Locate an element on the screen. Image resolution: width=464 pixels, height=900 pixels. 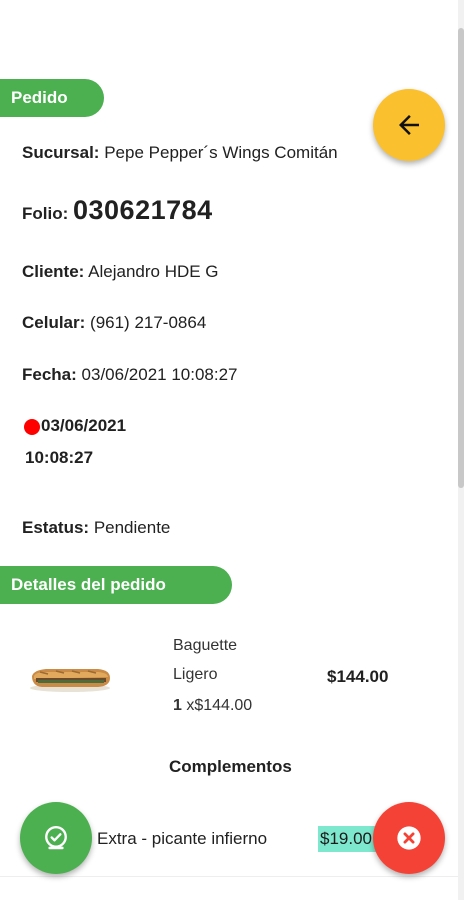
sucursal-value: Pepe Pepper´s Wings Comitán is located at coordinates (221, 152).